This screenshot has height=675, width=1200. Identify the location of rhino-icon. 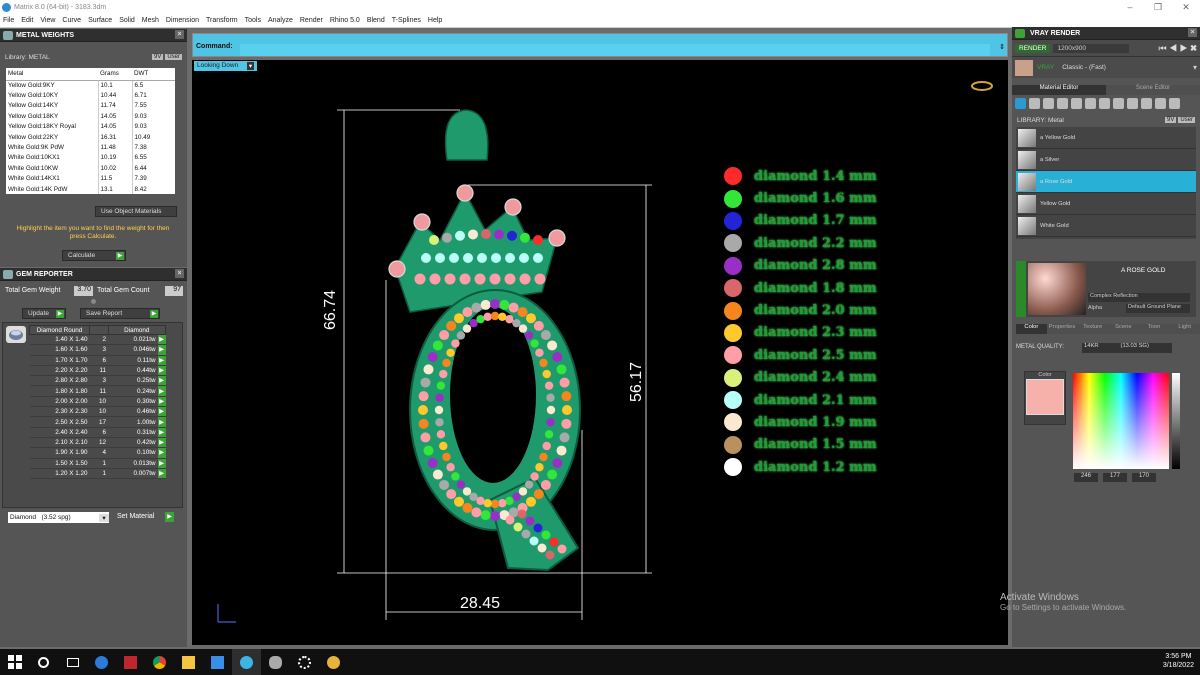
(275, 662).